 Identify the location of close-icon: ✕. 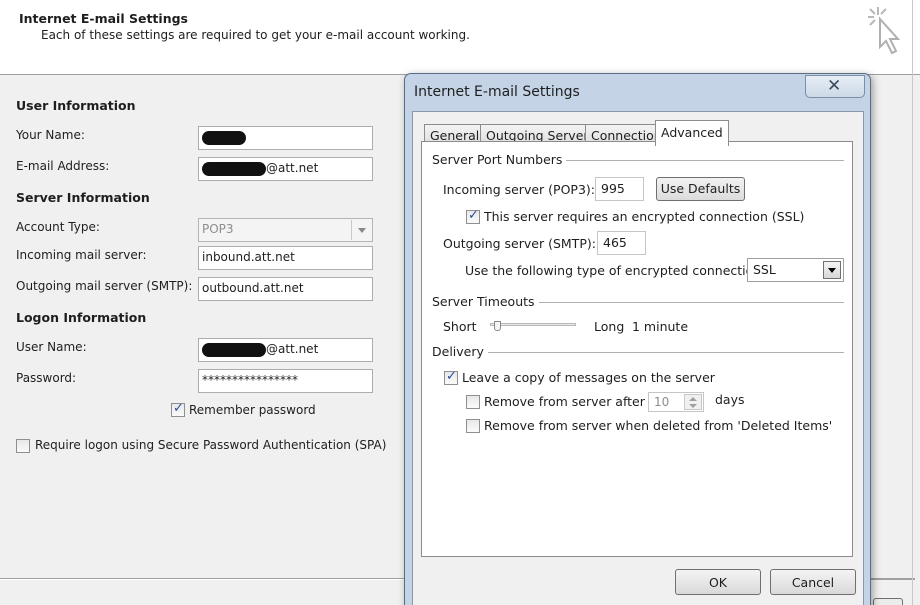
(834, 86).